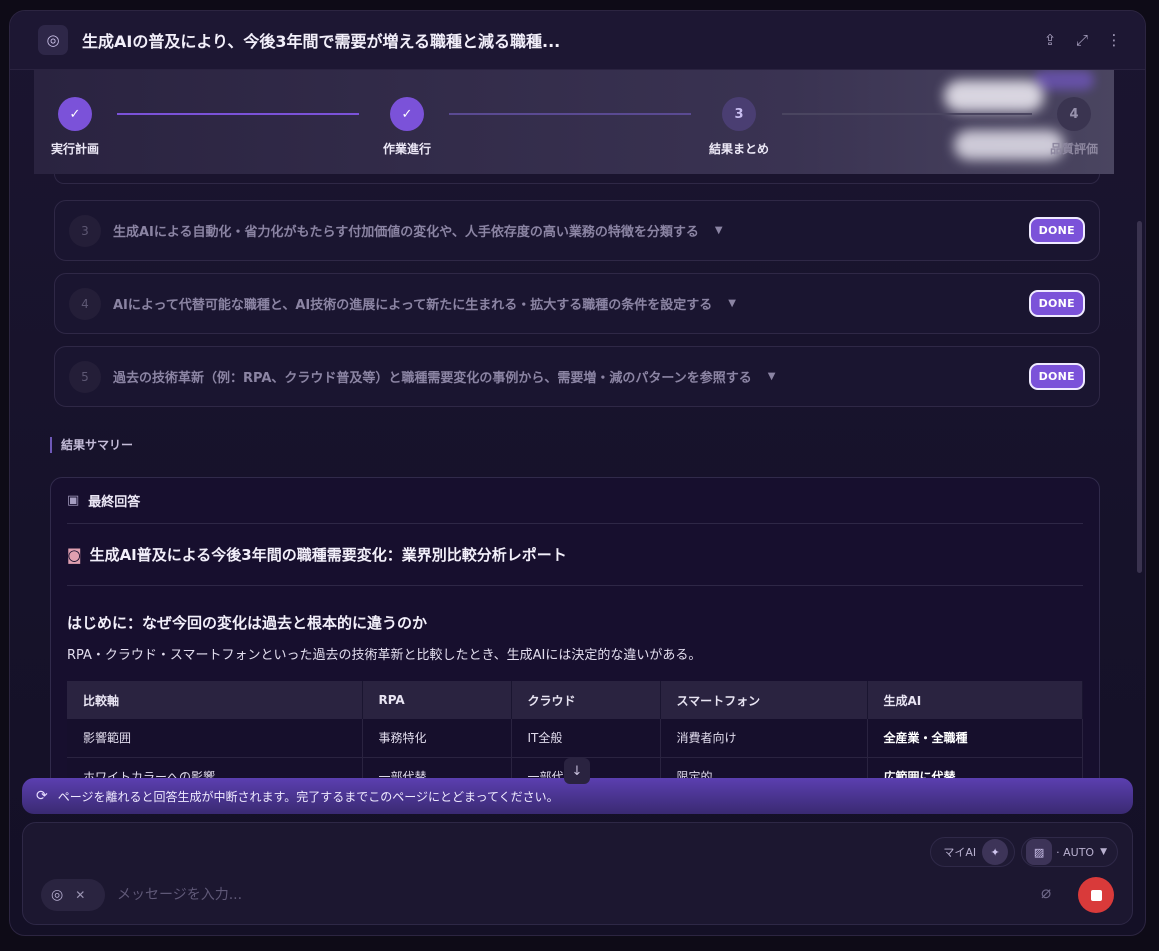  What do you see at coordinates (960, 852) in the screenshot?
I see `my-ai-label: マイAI` at bounding box center [960, 852].